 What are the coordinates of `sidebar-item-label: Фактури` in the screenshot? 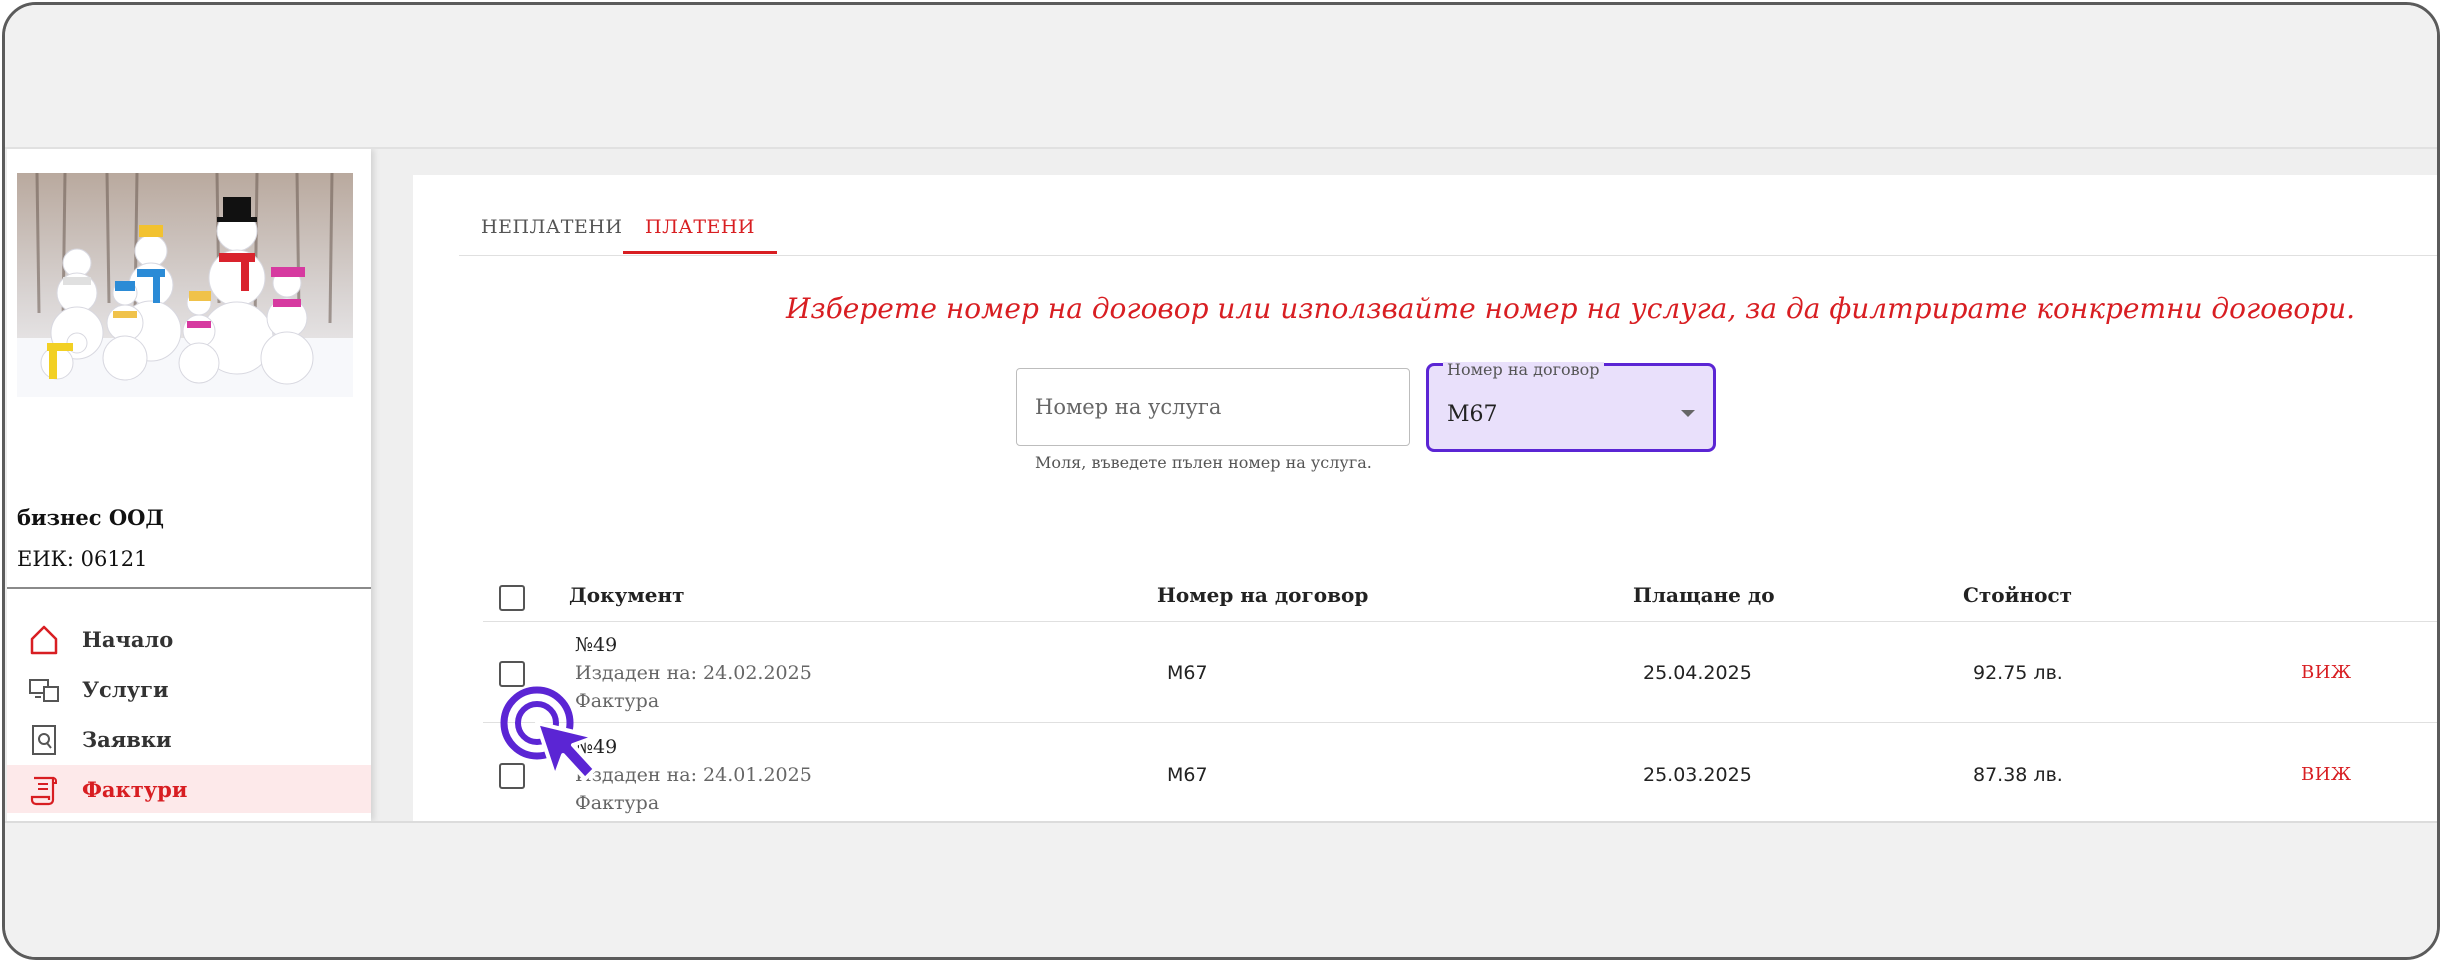 It's located at (135, 789).